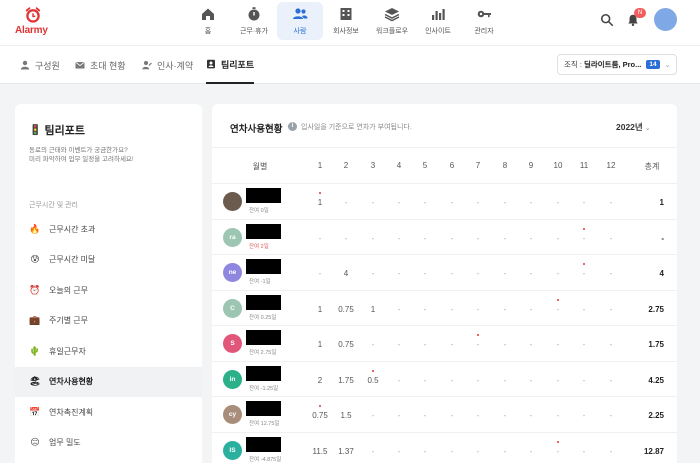 This screenshot has width=700, height=463. What do you see at coordinates (167, 65) in the screenshot?
I see `tab-hr-contract: 인사·계약` at bounding box center [167, 65].